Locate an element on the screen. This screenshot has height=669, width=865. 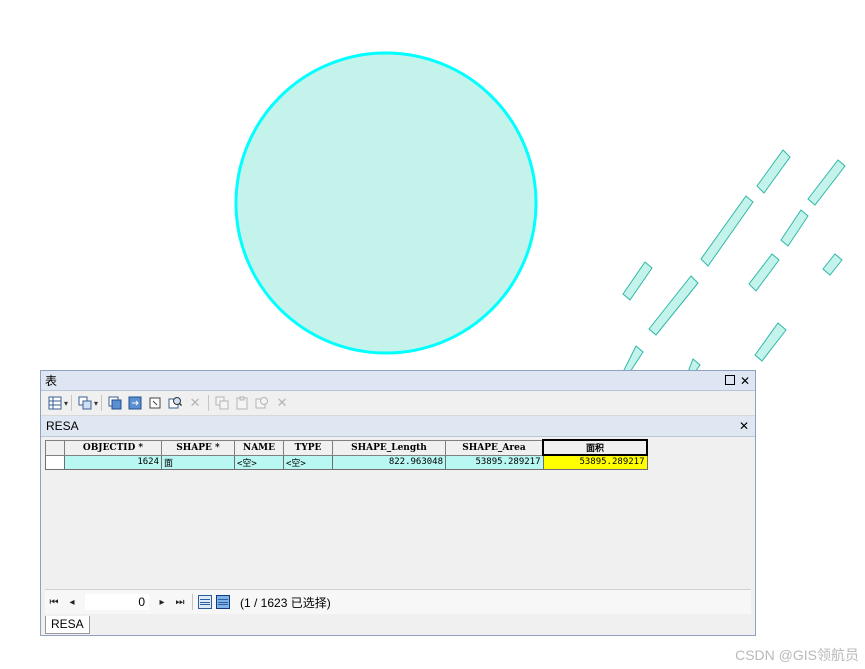
delete-button: ✕ is located at coordinates (282, 403).